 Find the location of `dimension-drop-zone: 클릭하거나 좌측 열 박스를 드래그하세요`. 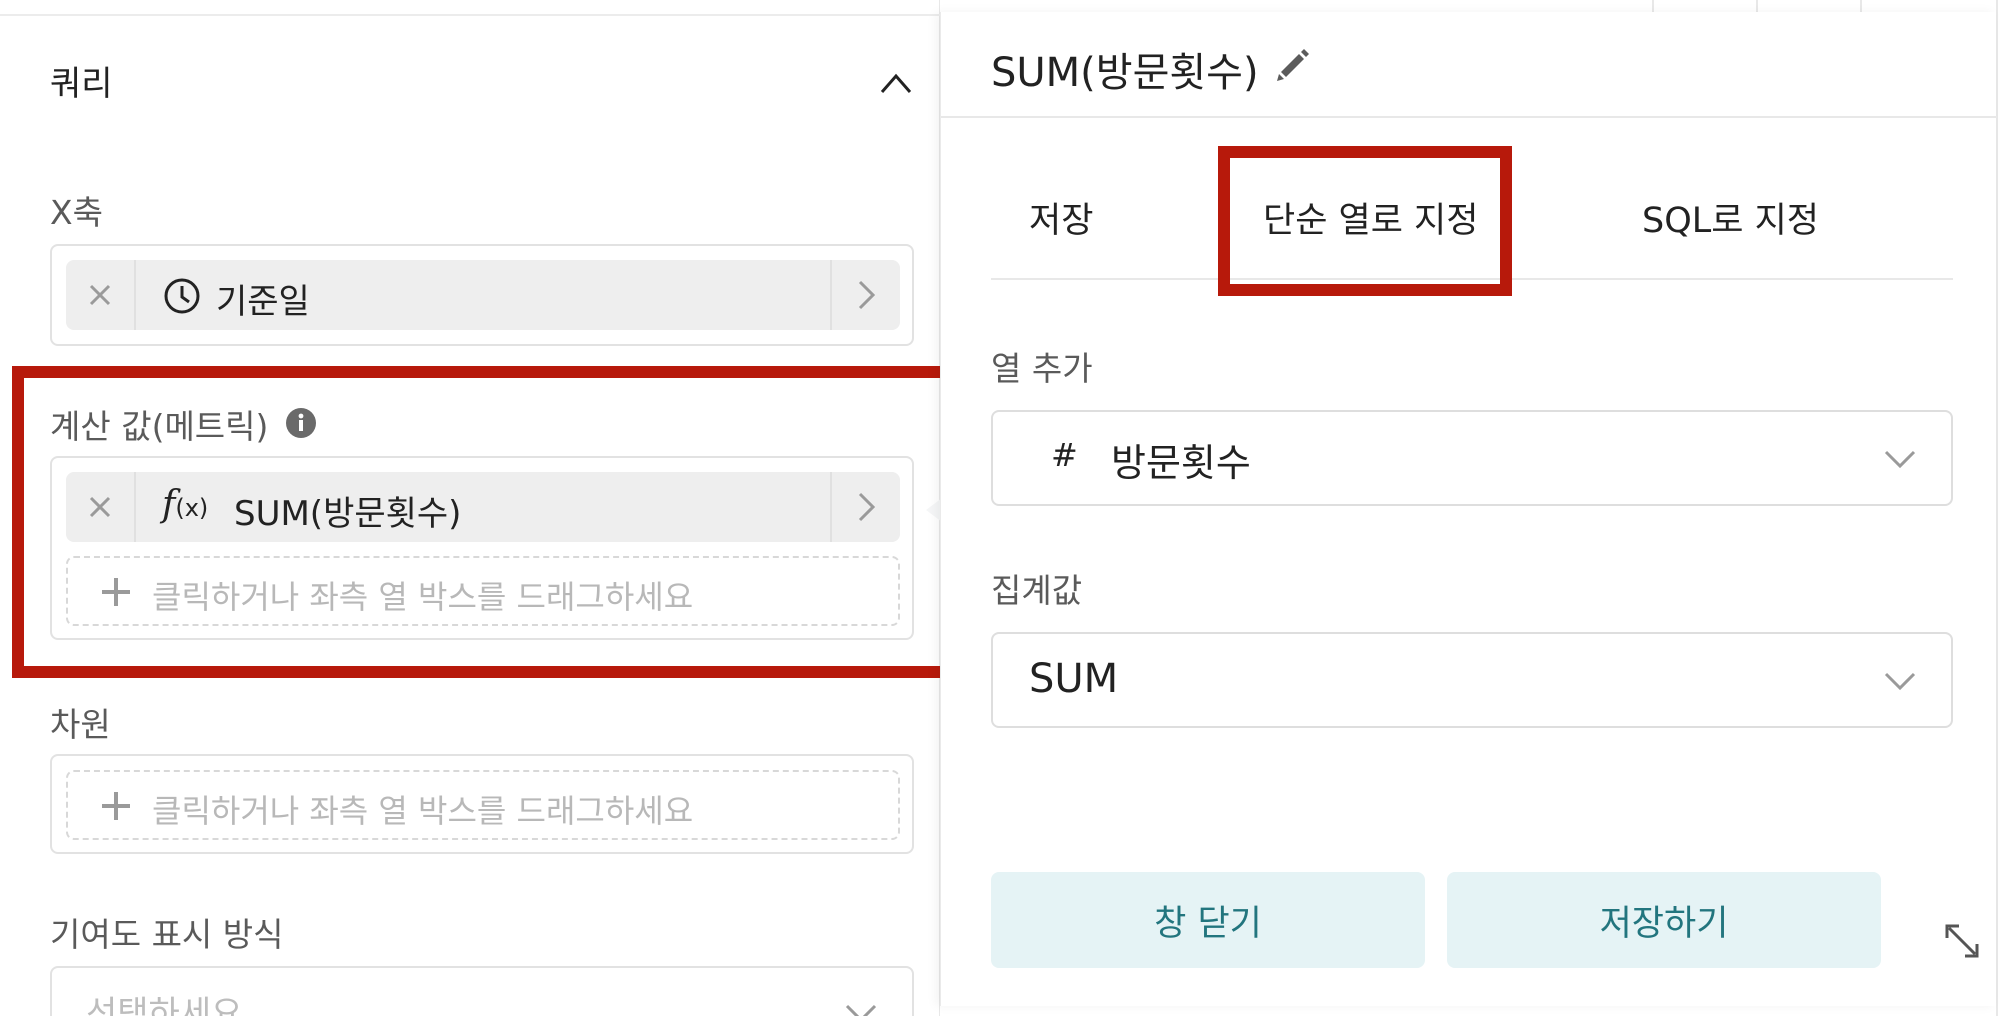

dimension-drop-zone: 클릭하거나 좌측 열 박스를 드래그하세요 is located at coordinates (483, 805).